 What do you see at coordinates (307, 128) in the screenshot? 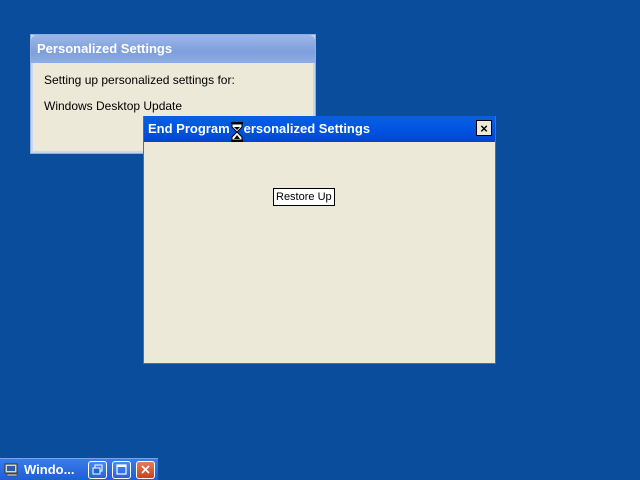
I see `end-program-title-right: ersonalized Settings` at bounding box center [307, 128].